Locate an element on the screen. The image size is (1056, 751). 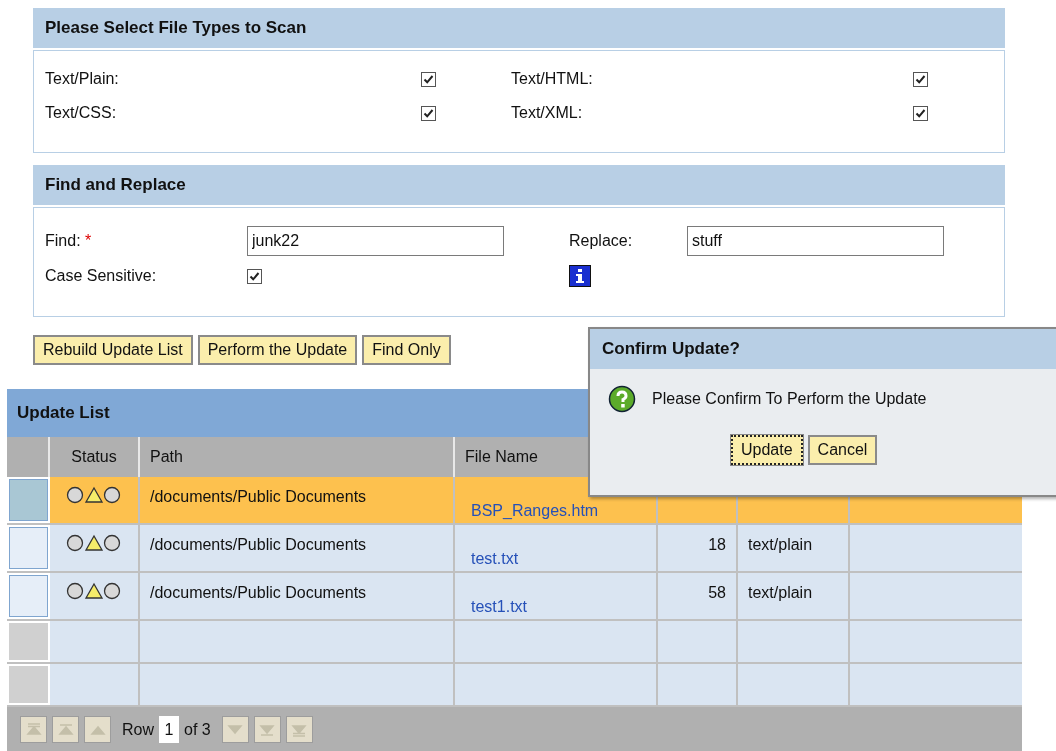
file-link: BSP_Ranges.htm is located at coordinates (535, 510).